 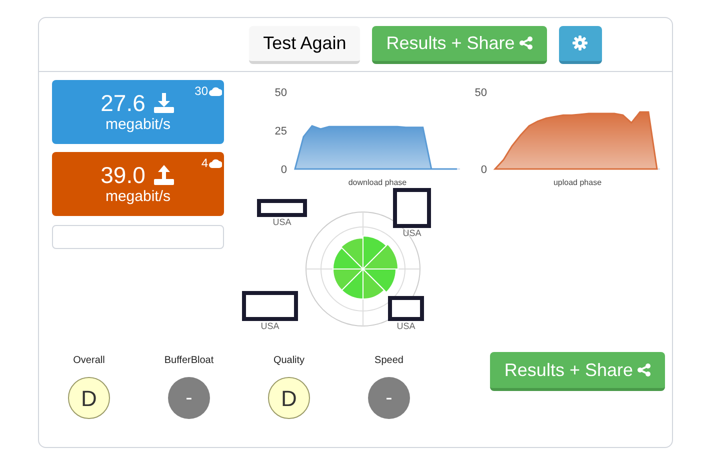 What do you see at coordinates (280, 132) in the screenshot?
I see `axis-tick-label: 25` at bounding box center [280, 132].